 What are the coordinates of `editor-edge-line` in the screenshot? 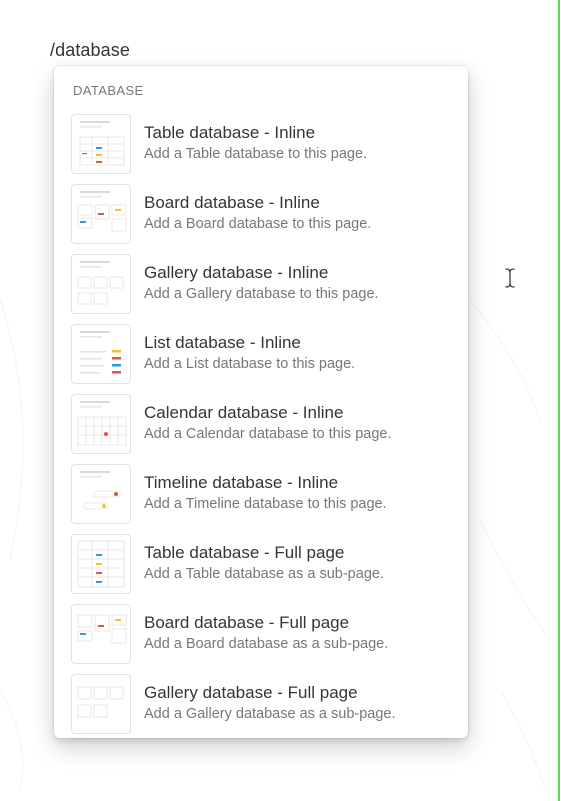 It's located at (559, 400).